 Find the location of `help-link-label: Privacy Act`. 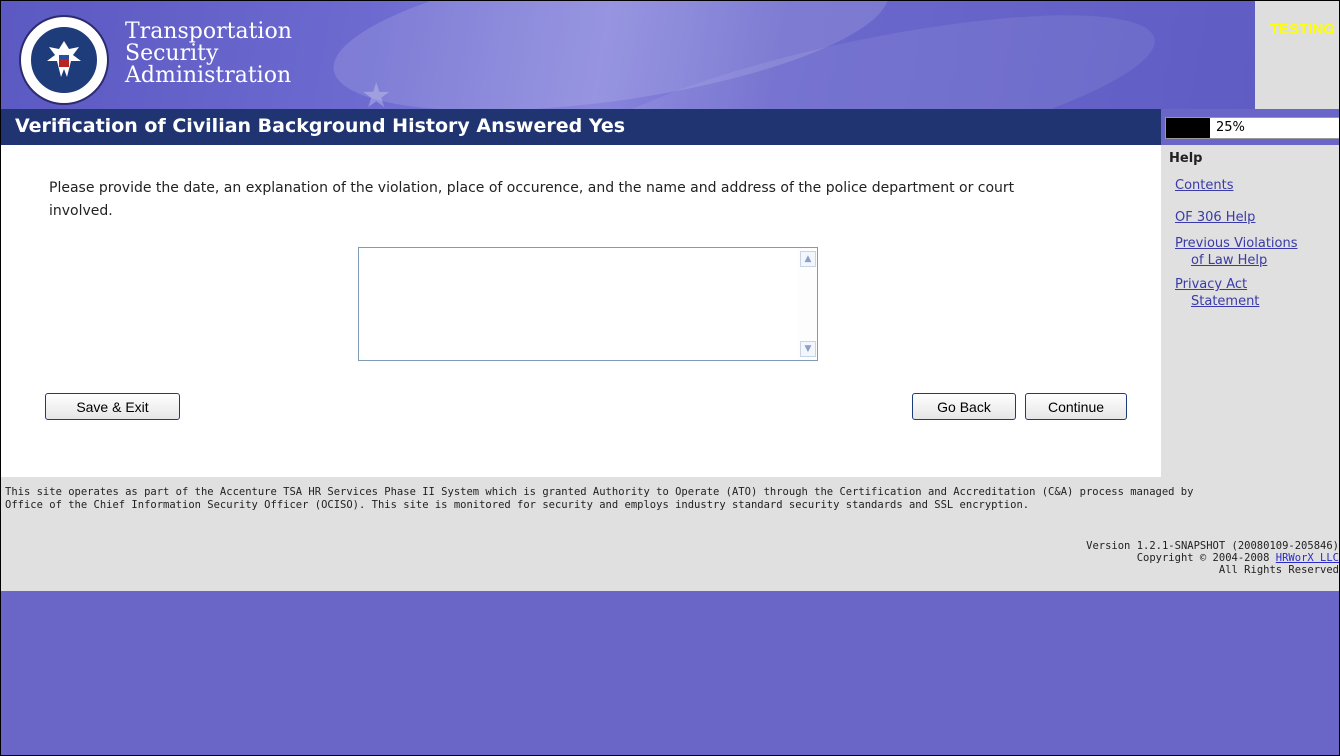

help-link-label: Privacy Act is located at coordinates (1211, 284).